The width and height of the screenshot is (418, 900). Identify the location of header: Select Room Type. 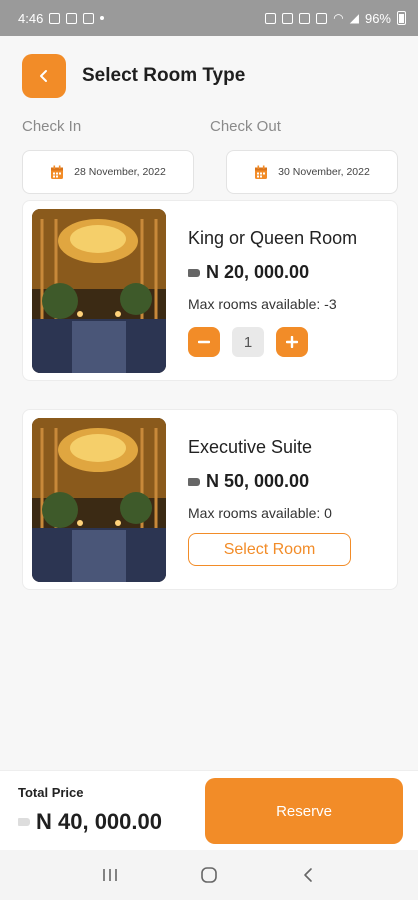
(209, 76).